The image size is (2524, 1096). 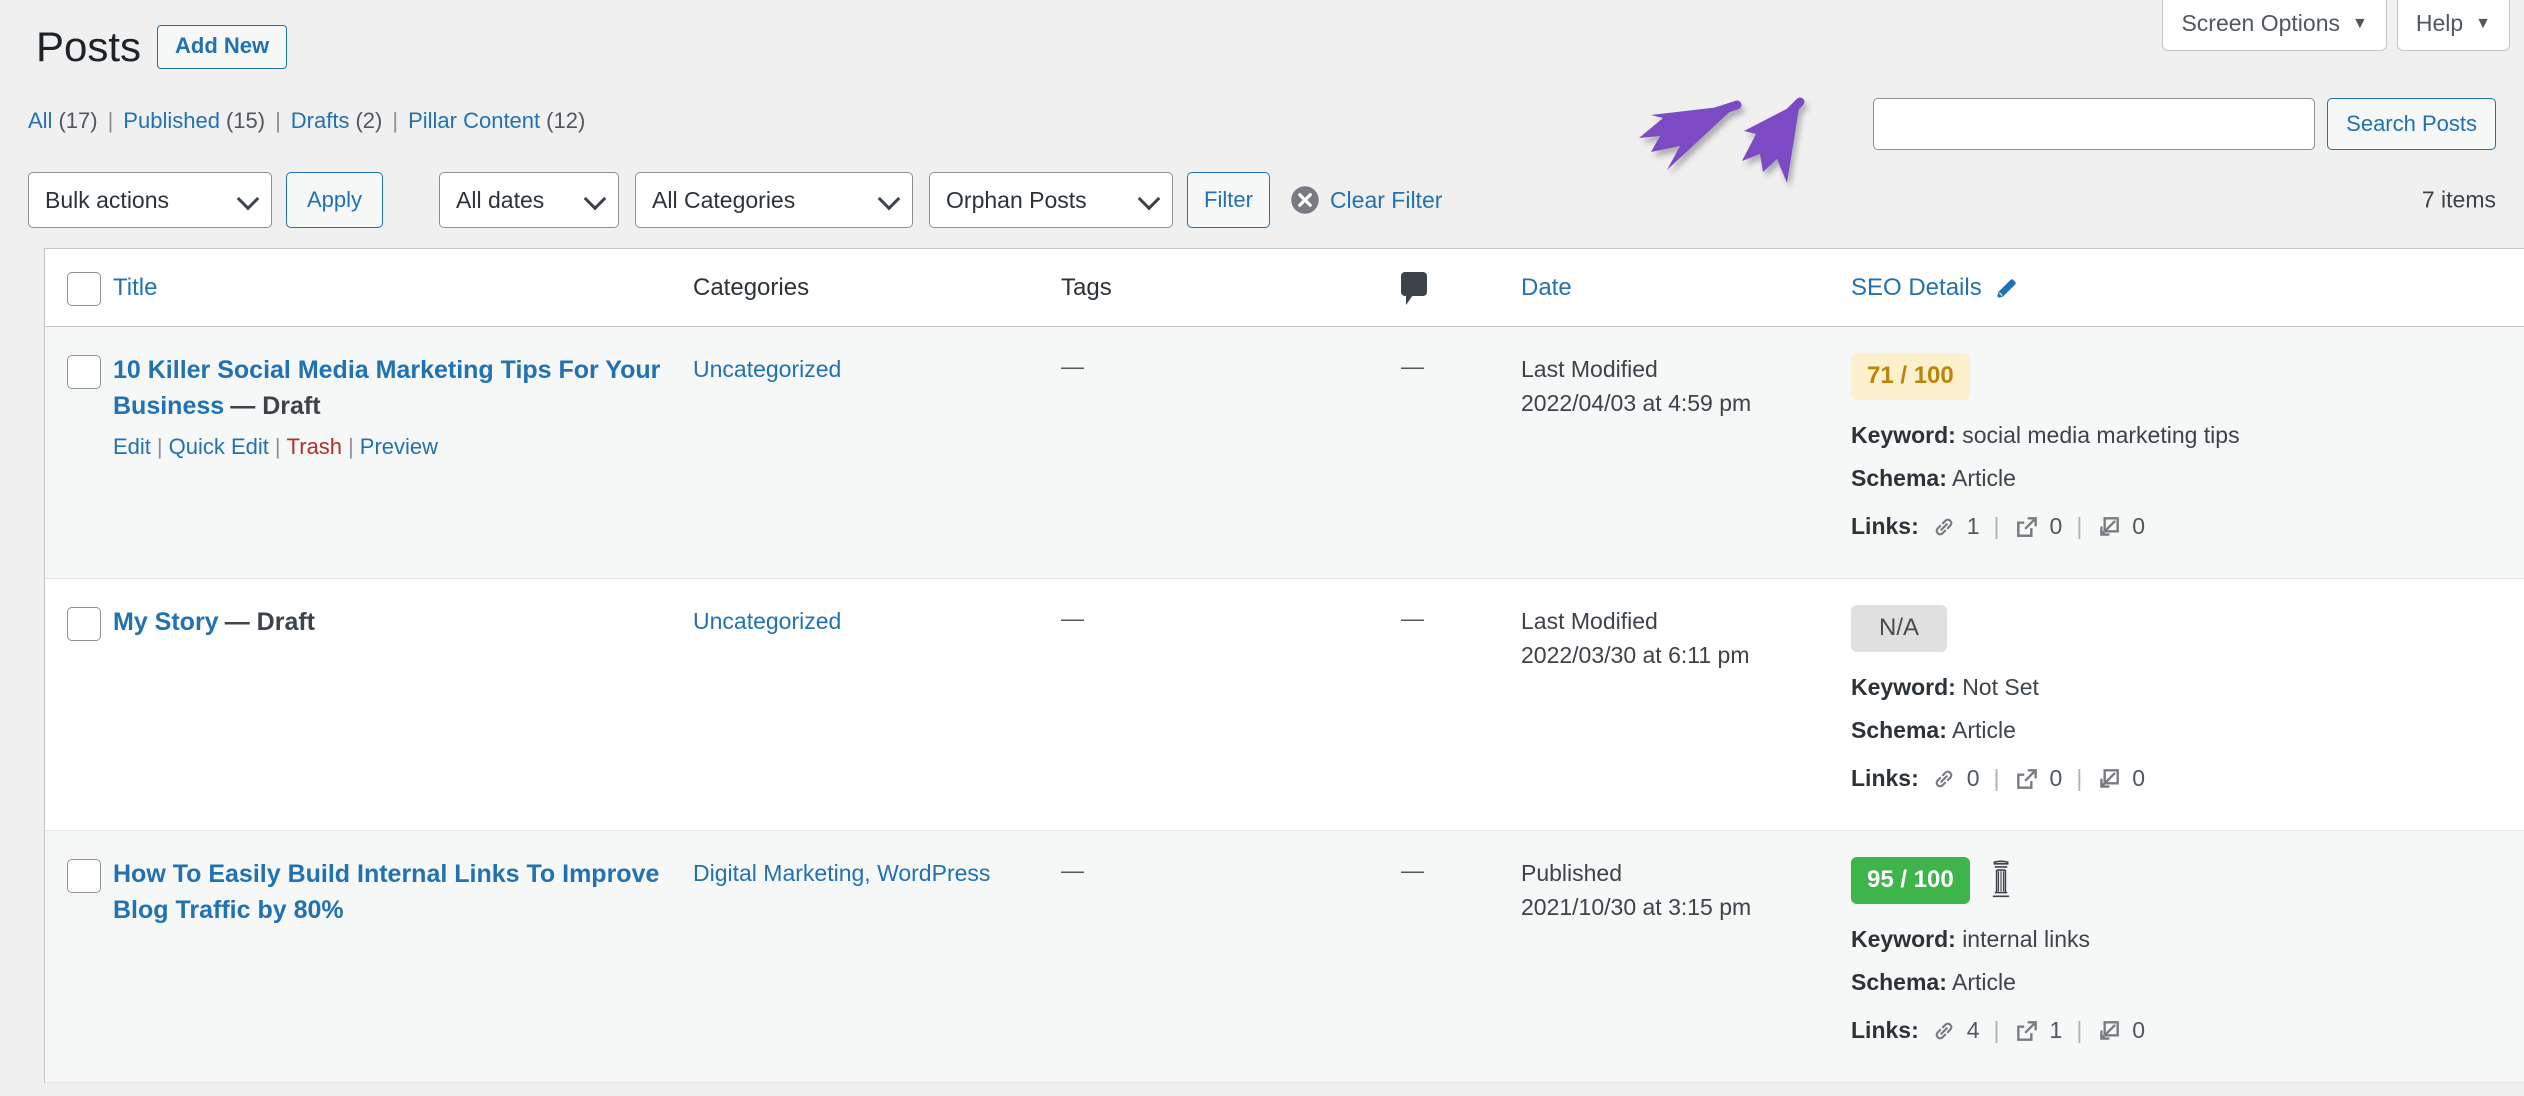 I want to click on seo-schema-label: Schema:, so click(x=1899, y=982).